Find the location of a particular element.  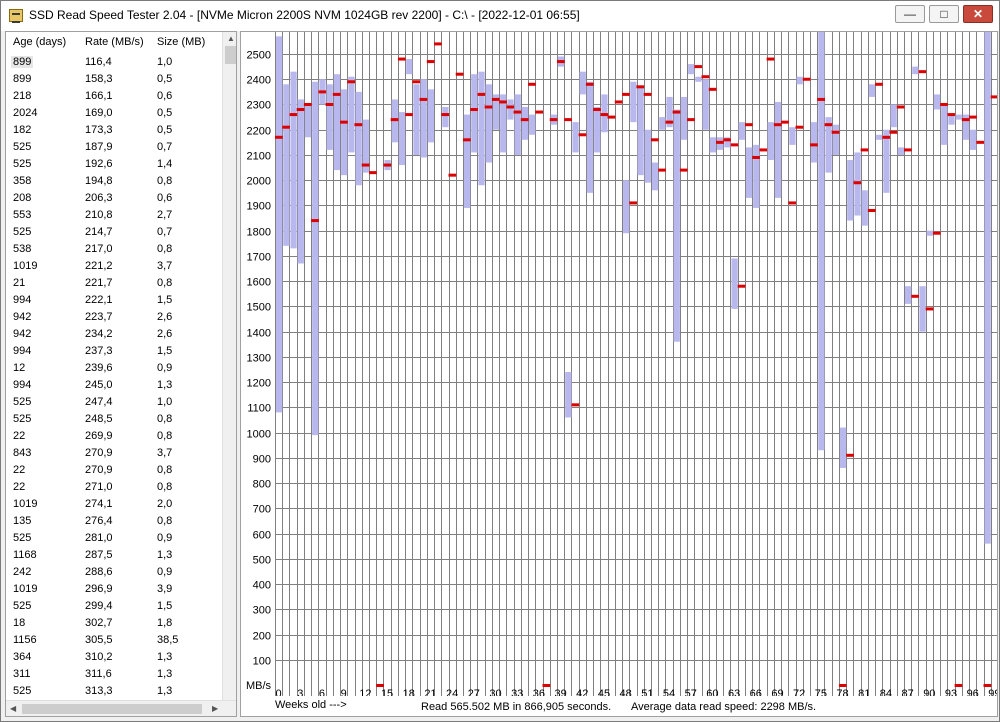

table-row: 2024 169,0 0,5 is located at coordinates (114, 113).